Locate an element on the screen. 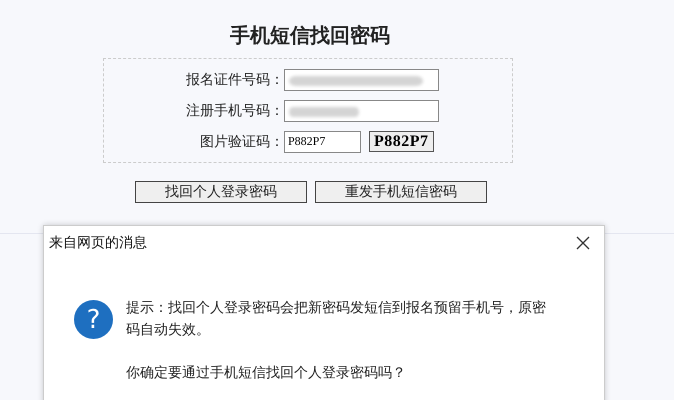  captcha-input: P882P7 is located at coordinates (322, 141).